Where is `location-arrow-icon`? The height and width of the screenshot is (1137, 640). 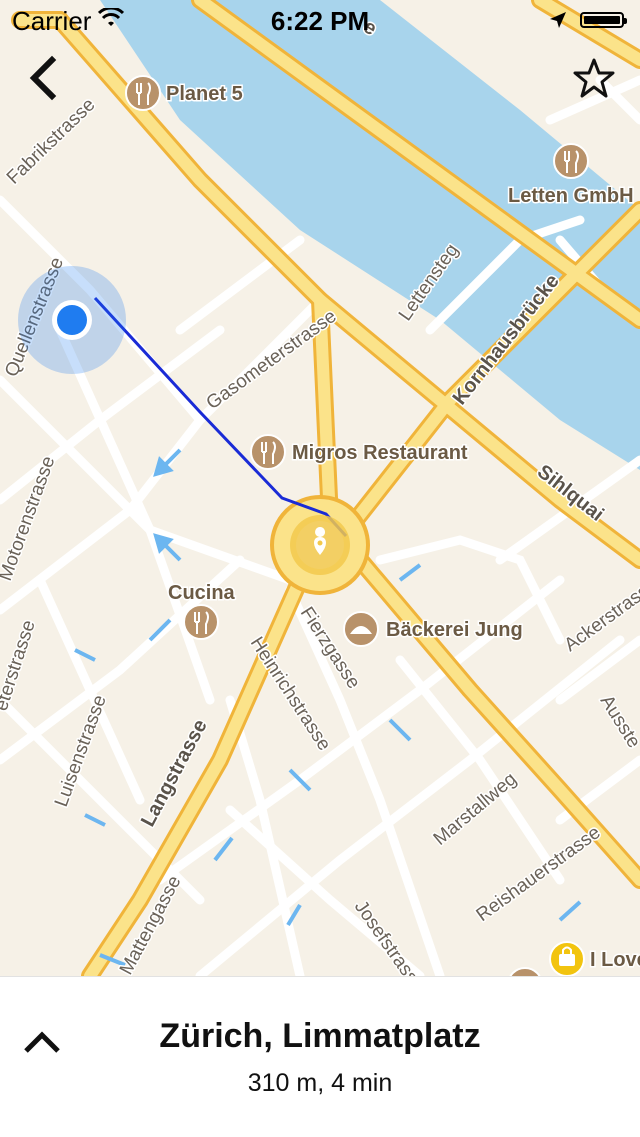 location-arrow-icon is located at coordinates (558, 20).